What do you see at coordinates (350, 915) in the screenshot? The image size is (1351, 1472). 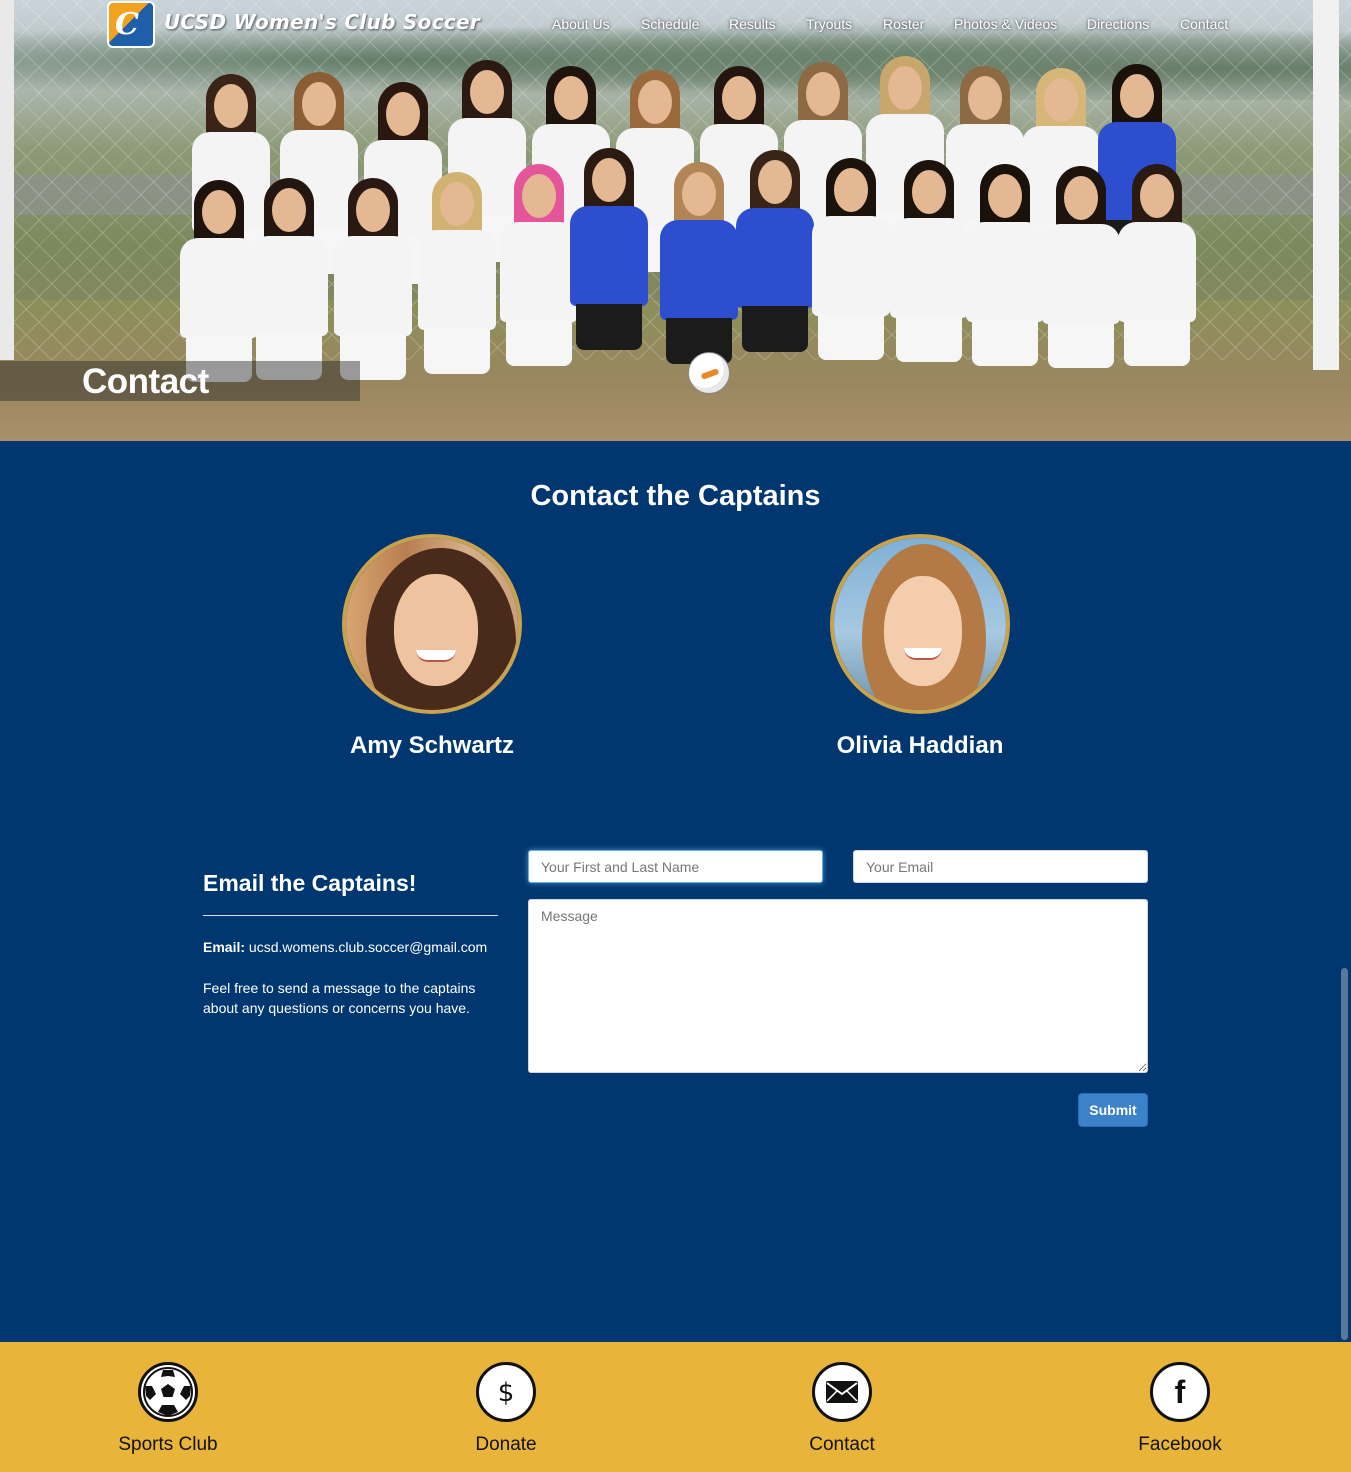 I see `divider` at bounding box center [350, 915].